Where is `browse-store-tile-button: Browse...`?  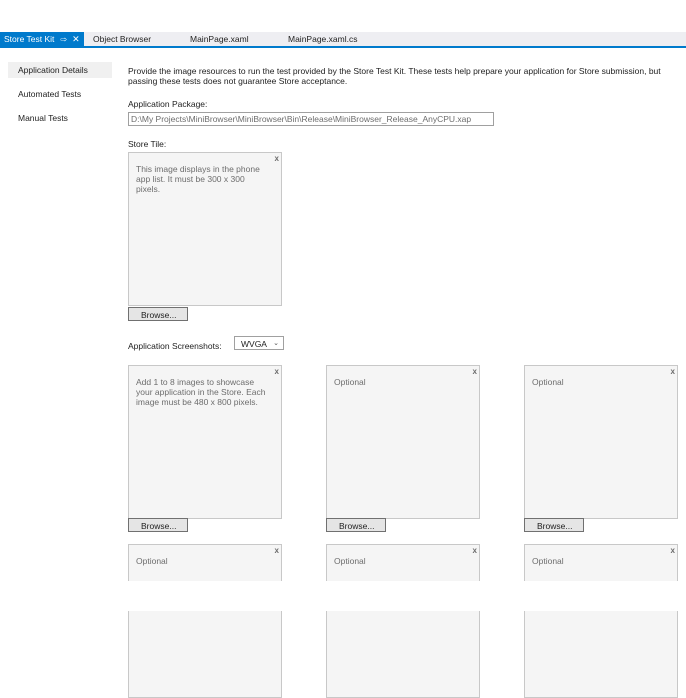
browse-store-tile-button: Browse... is located at coordinates (158, 314).